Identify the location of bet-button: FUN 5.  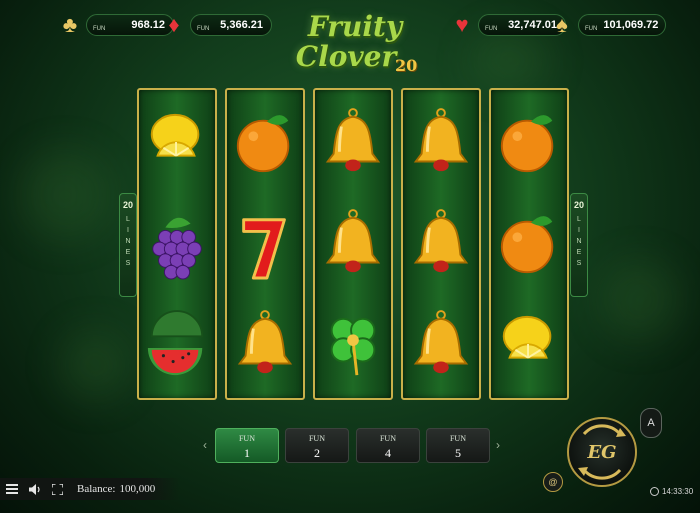
(458, 445).